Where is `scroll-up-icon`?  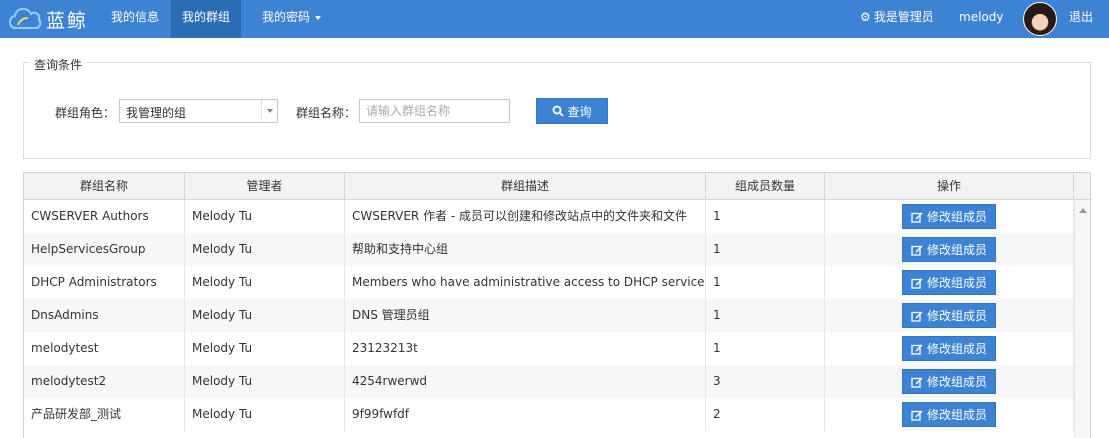 scroll-up-icon is located at coordinates (1083, 210).